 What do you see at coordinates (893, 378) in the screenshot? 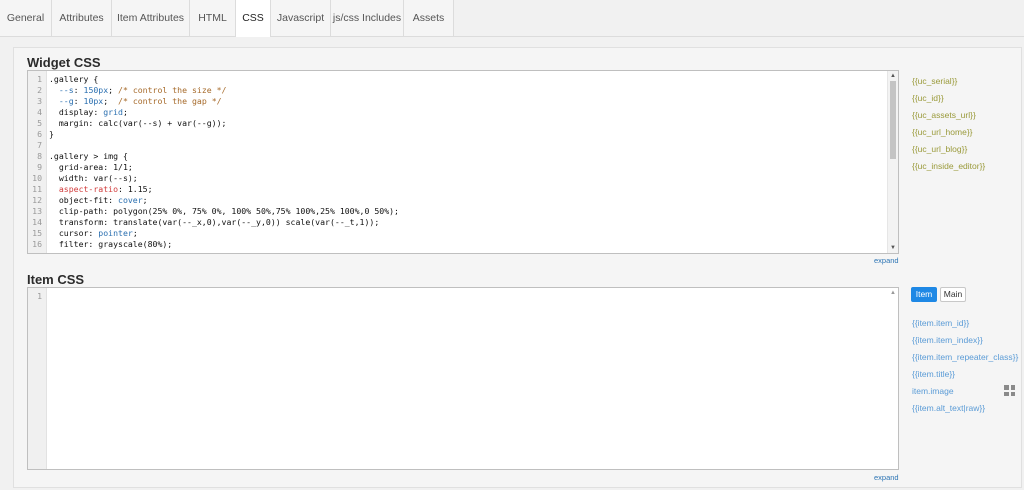
I see `editor-scrollbar: ▲` at bounding box center [893, 378].